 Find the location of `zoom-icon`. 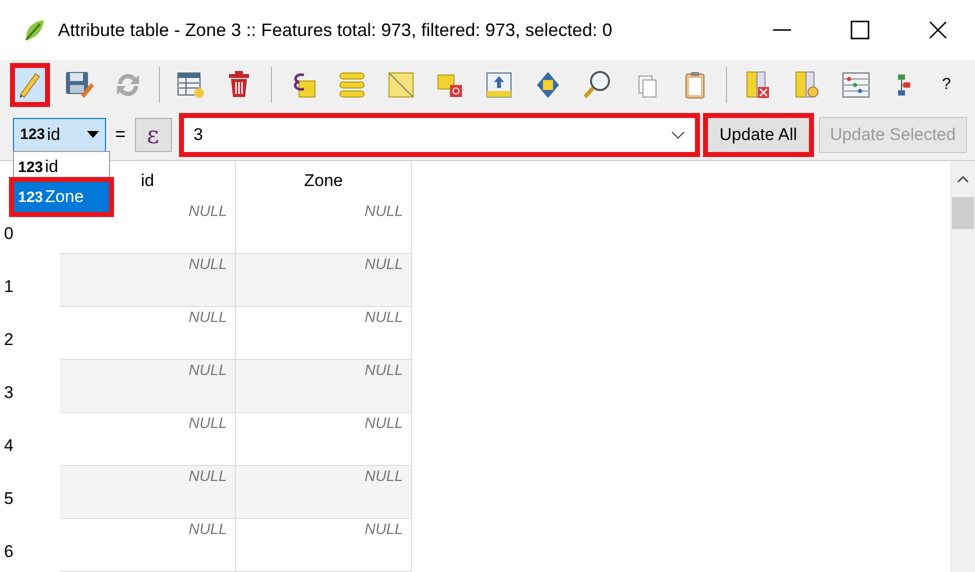

zoom-icon is located at coordinates (597, 84).